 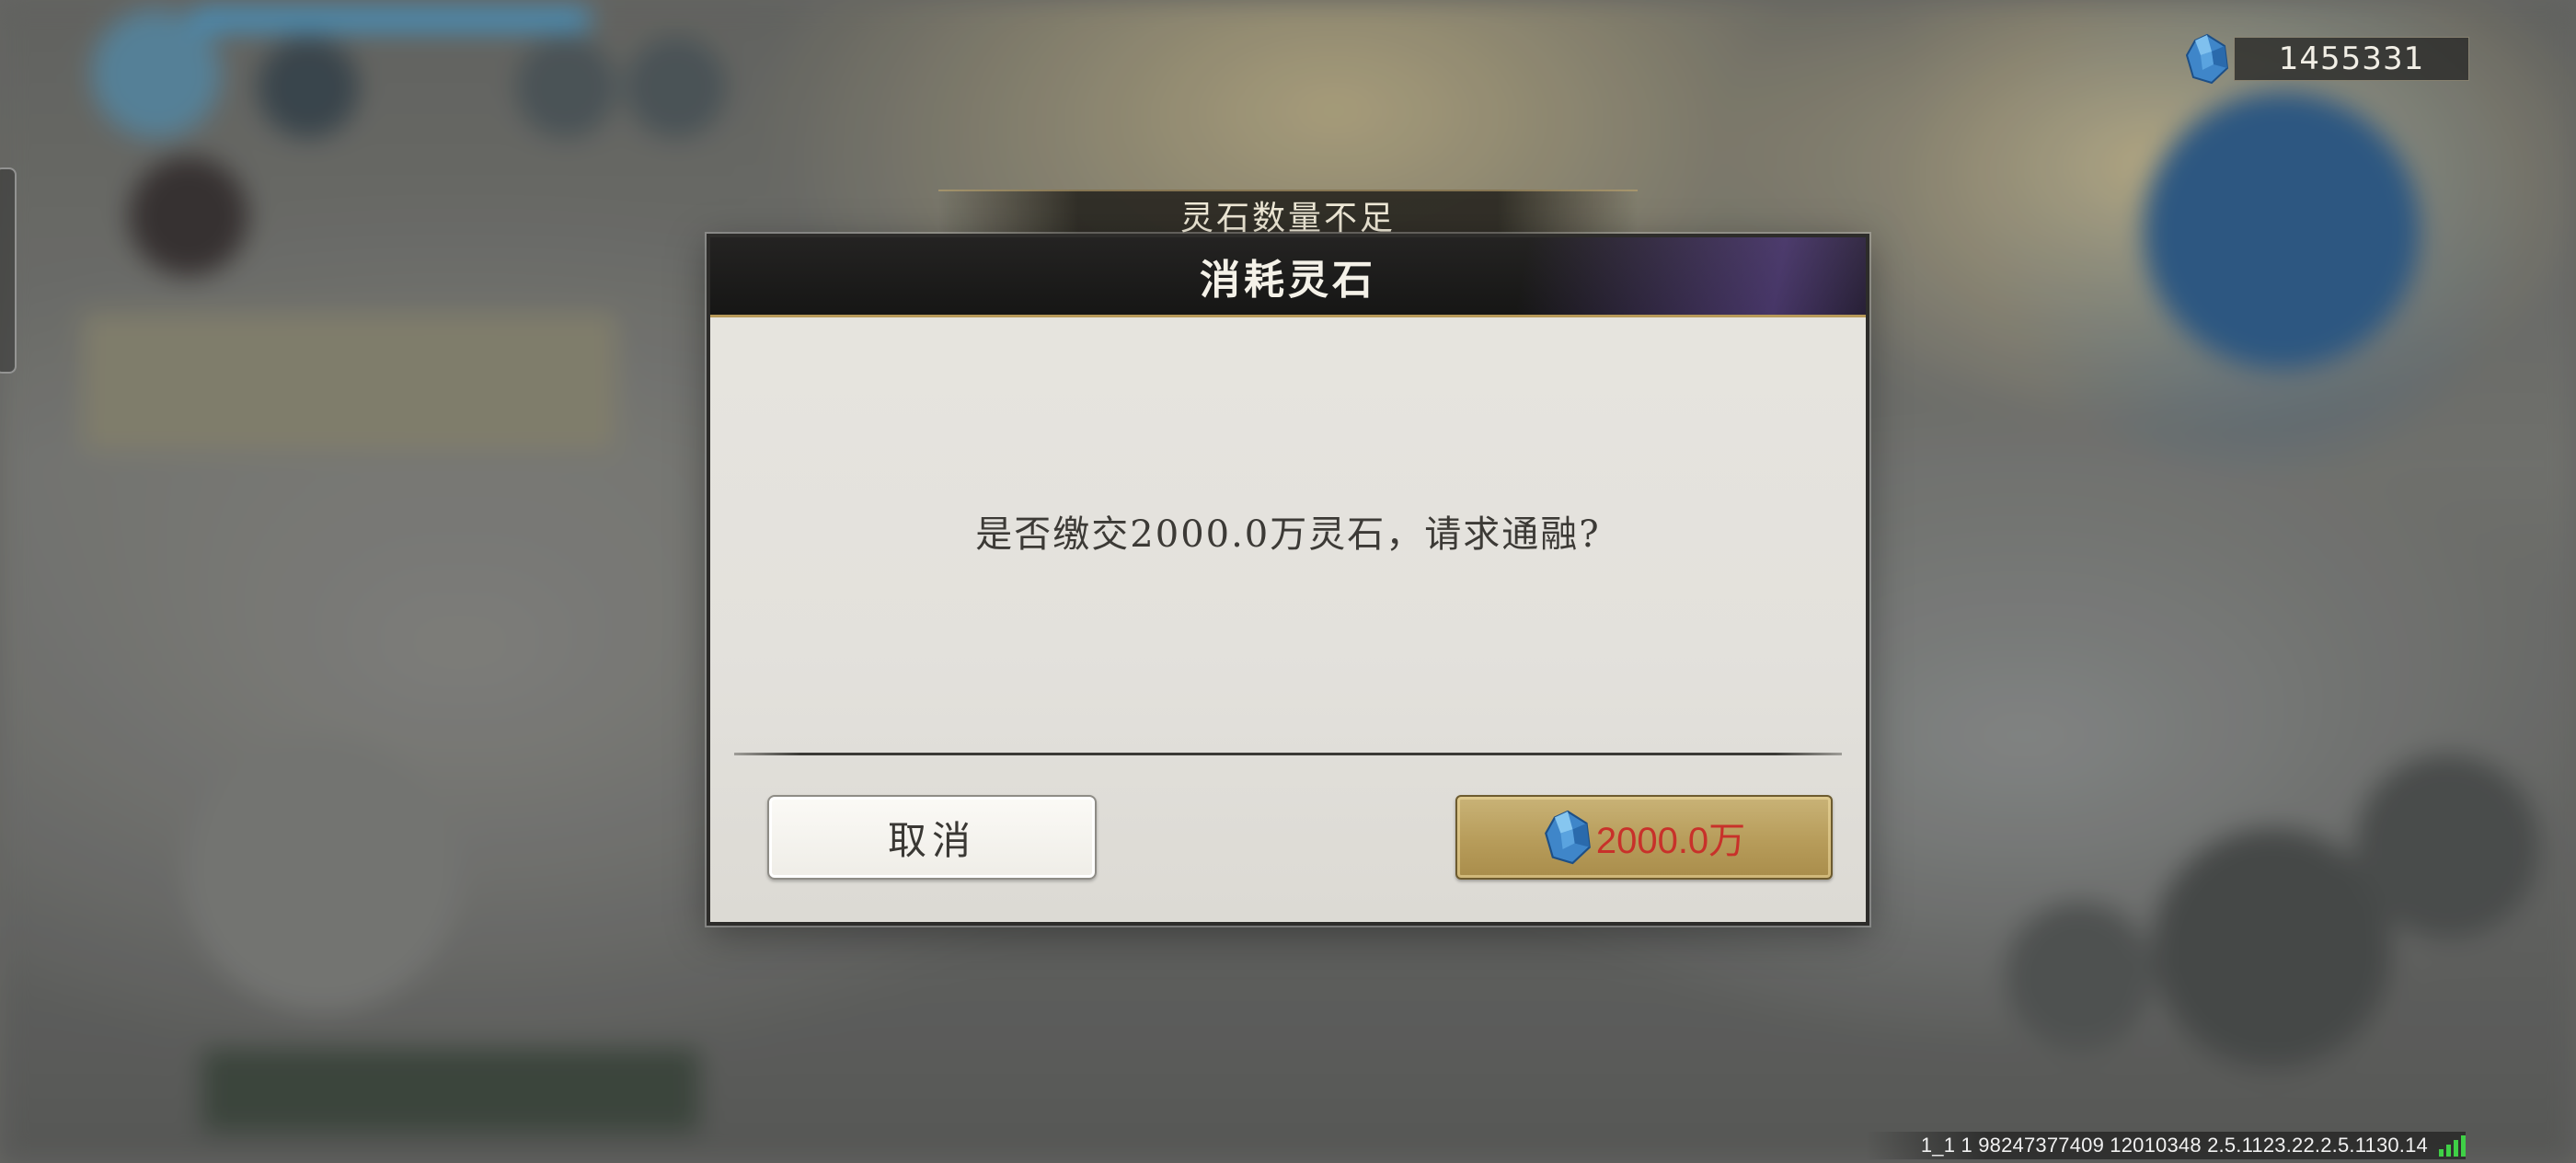 What do you see at coordinates (1288, 754) in the screenshot?
I see `dialog-divider` at bounding box center [1288, 754].